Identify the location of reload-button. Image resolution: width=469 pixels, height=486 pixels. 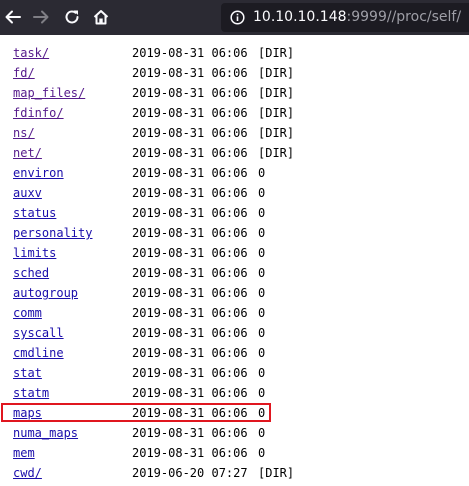
(72, 17).